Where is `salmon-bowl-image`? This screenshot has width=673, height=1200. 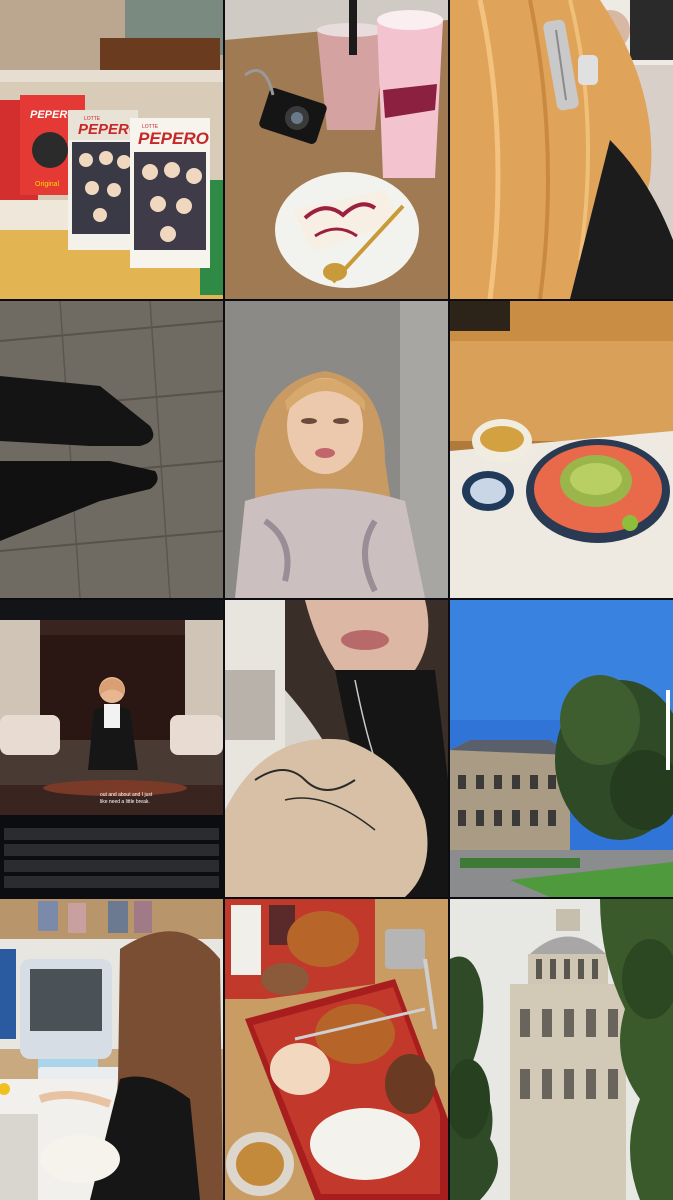
salmon-bowl-image is located at coordinates (561, 449).